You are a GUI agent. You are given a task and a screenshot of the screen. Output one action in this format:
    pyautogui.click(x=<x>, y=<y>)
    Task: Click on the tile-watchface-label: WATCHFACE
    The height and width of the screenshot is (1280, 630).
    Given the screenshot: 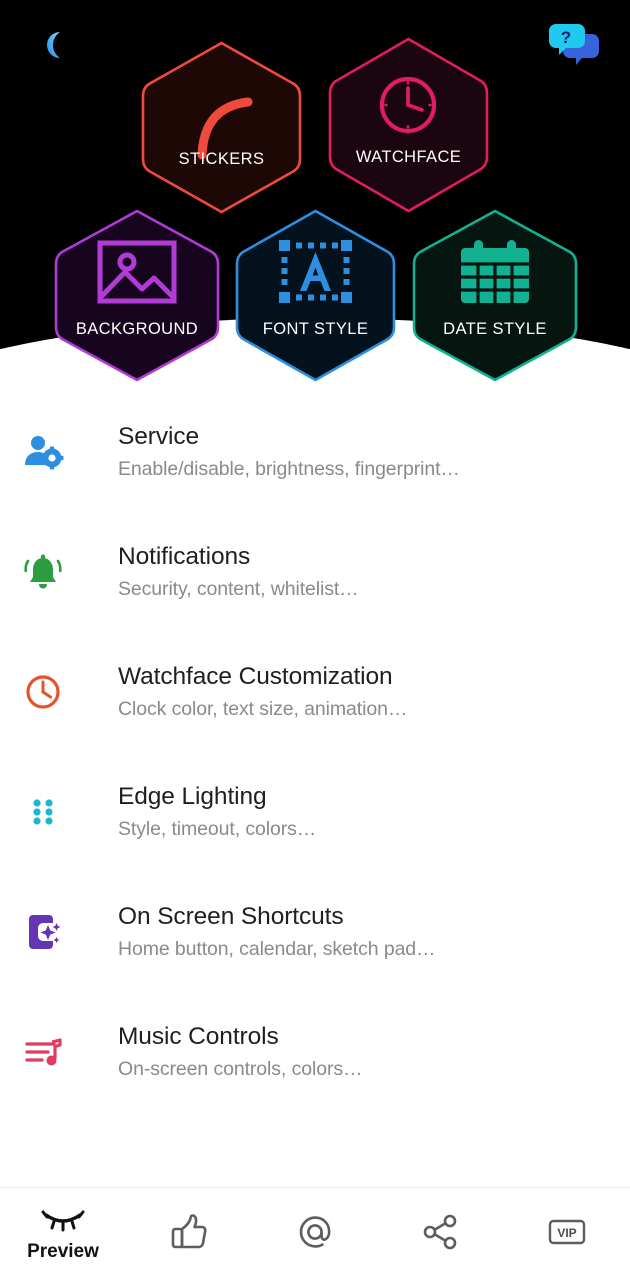 What is the action you would take?
    pyautogui.click(x=408, y=157)
    